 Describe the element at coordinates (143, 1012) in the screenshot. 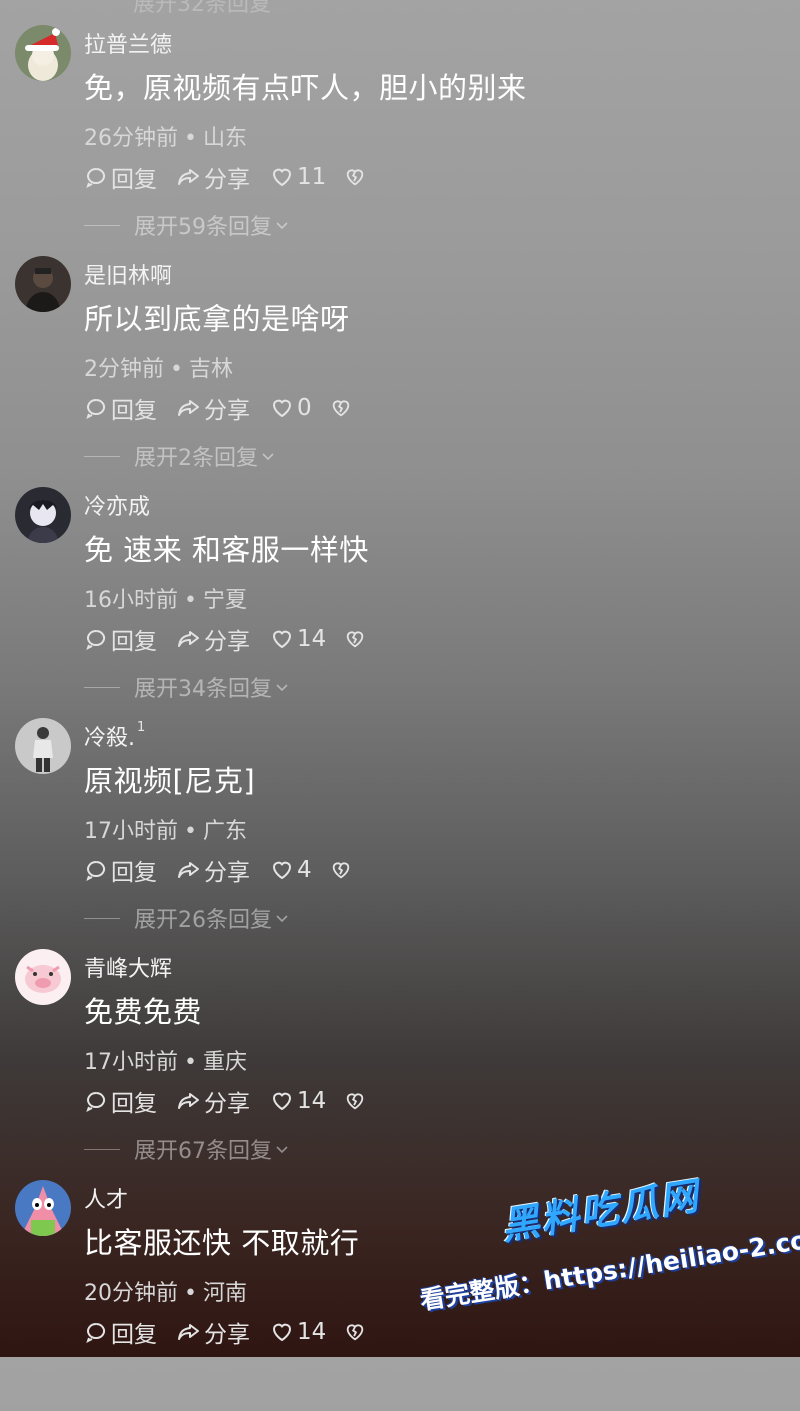

I see `comment-text: 免费免费` at that location.